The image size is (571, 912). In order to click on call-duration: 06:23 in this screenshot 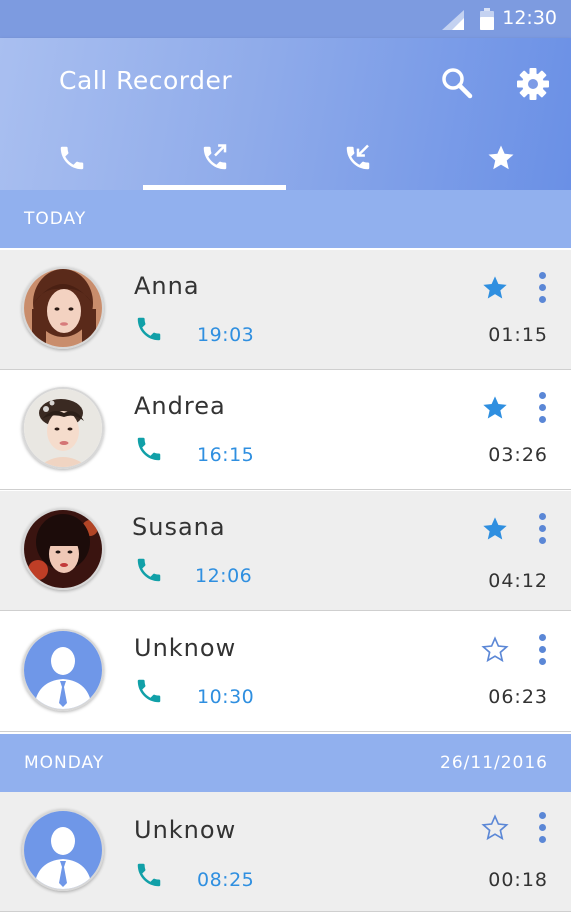, I will do `click(518, 697)`.